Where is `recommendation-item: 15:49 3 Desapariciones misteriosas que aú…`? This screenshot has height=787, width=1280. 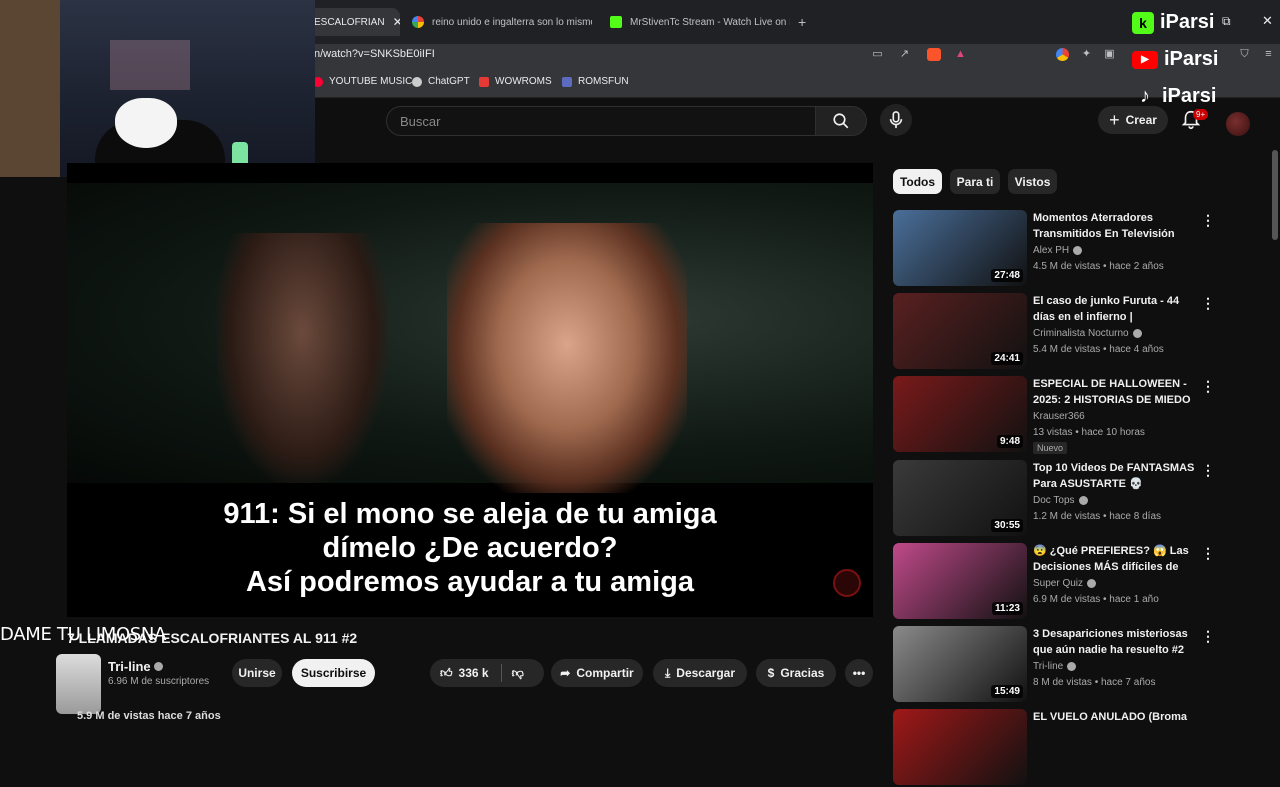 recommendation-item: 15:49 3 Desapariciones misteriosas que aú… is located at coordinates (1058, 665).